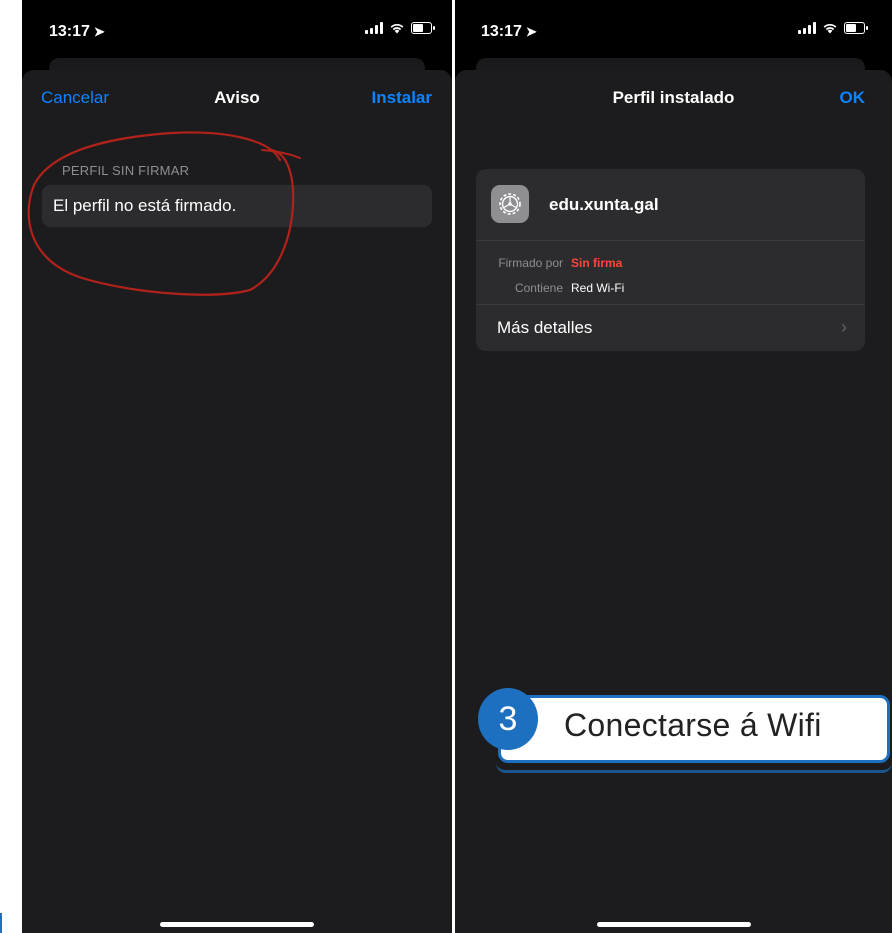 This screenshot has height=933, width=892. I want to click on step-number-badge: 3, so click(508, 719).